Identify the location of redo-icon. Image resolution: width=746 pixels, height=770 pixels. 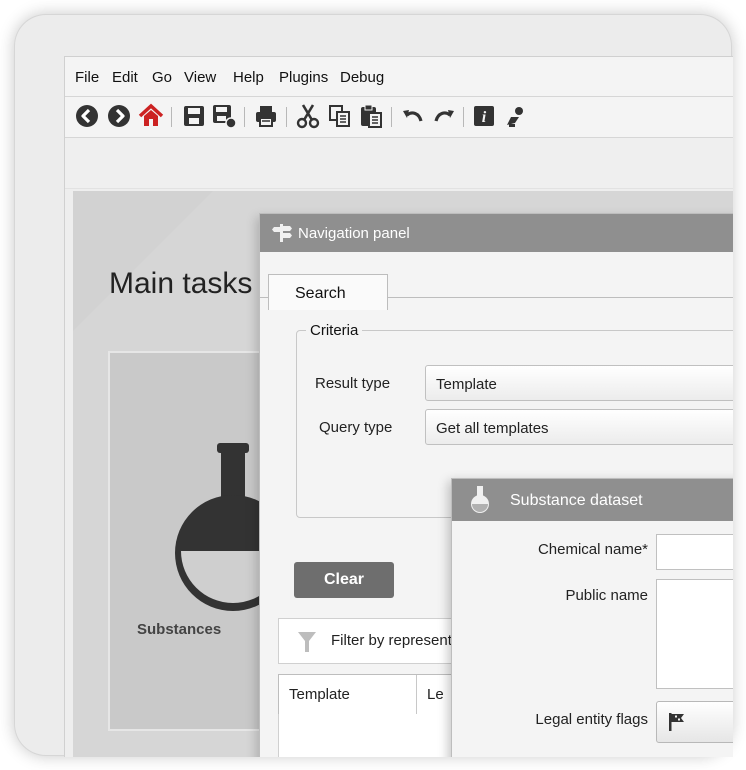
(444, 116).